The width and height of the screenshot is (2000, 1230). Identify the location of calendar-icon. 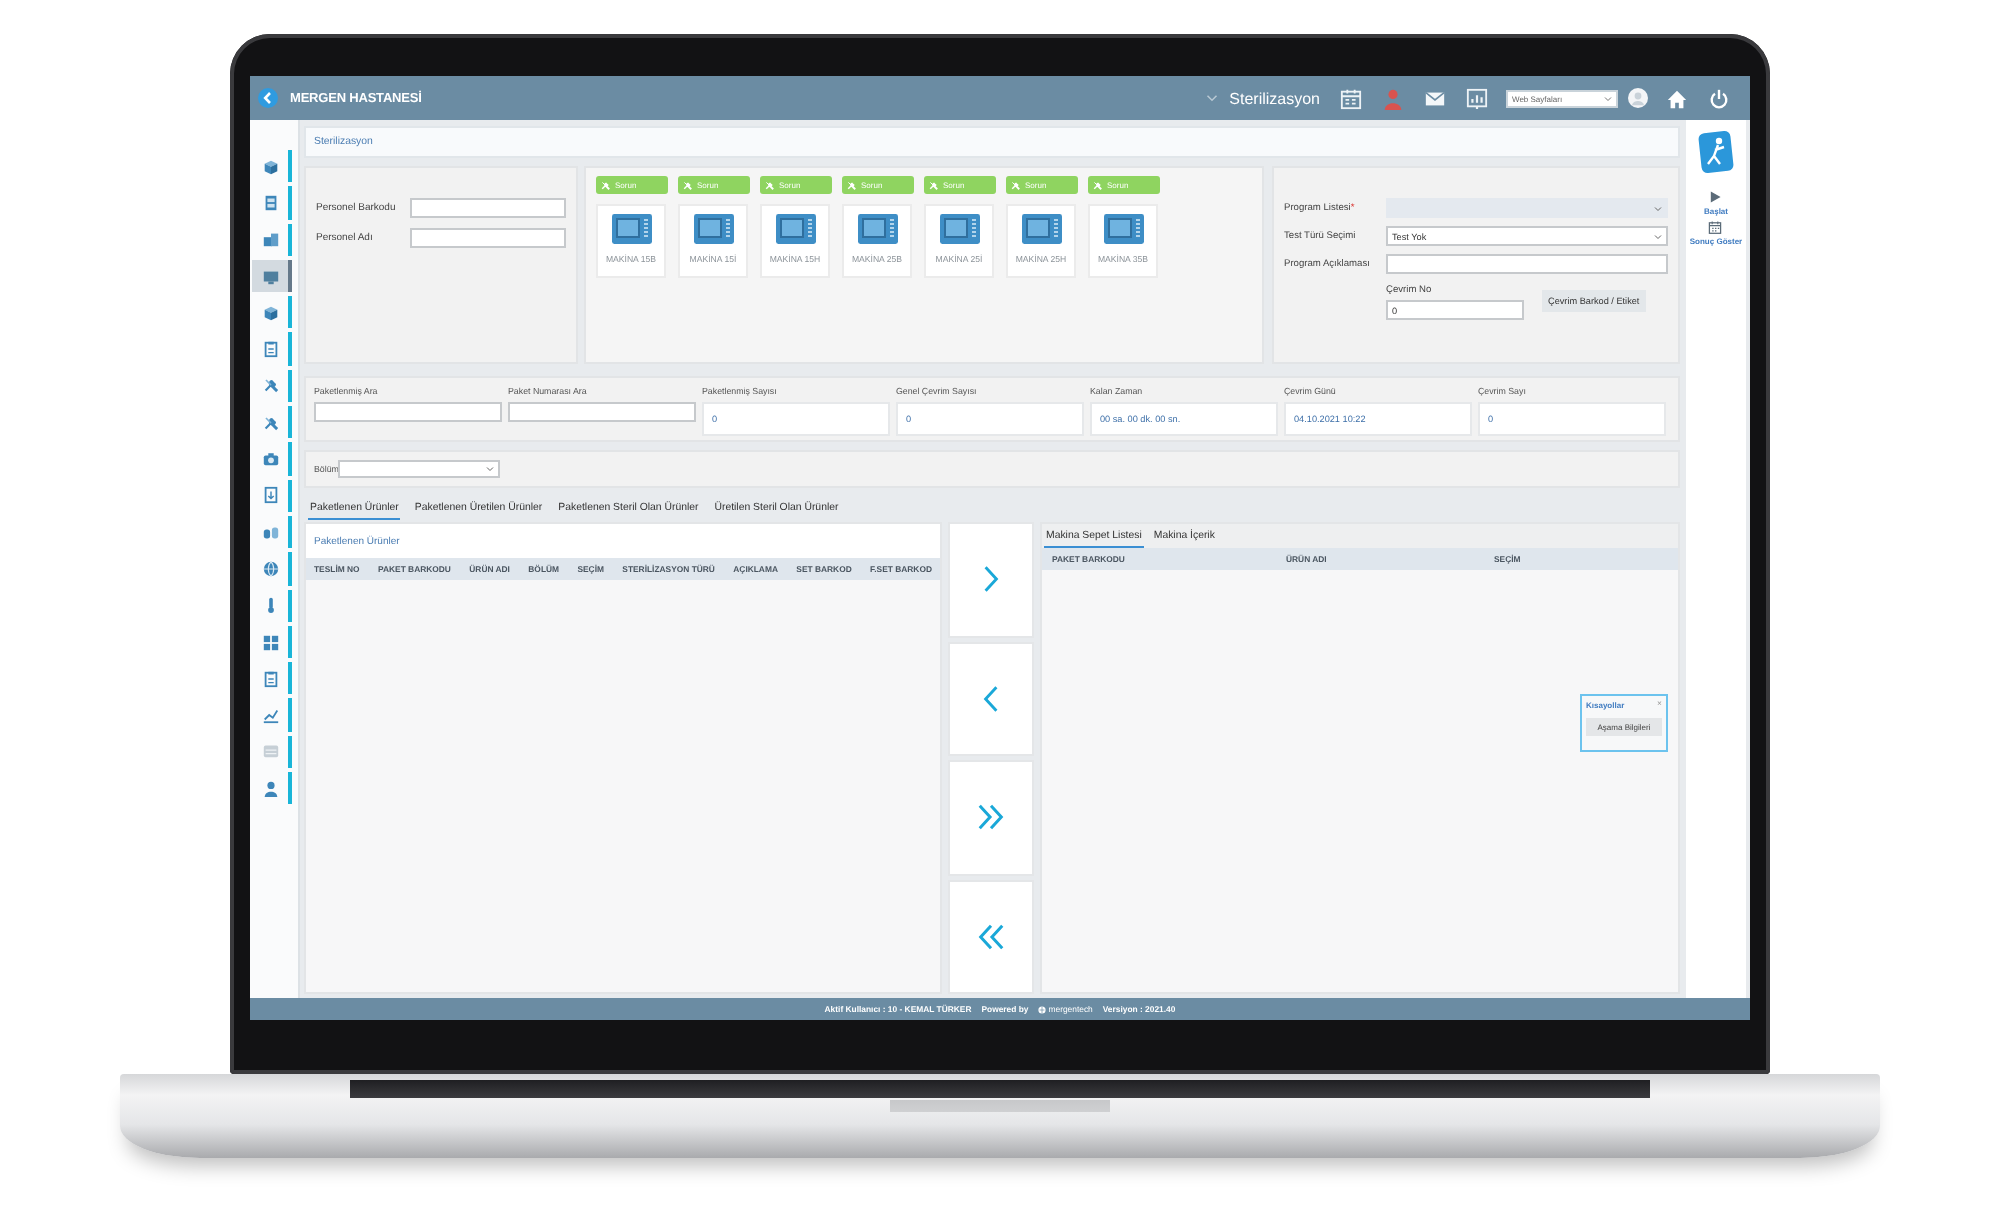
(1715, 227).